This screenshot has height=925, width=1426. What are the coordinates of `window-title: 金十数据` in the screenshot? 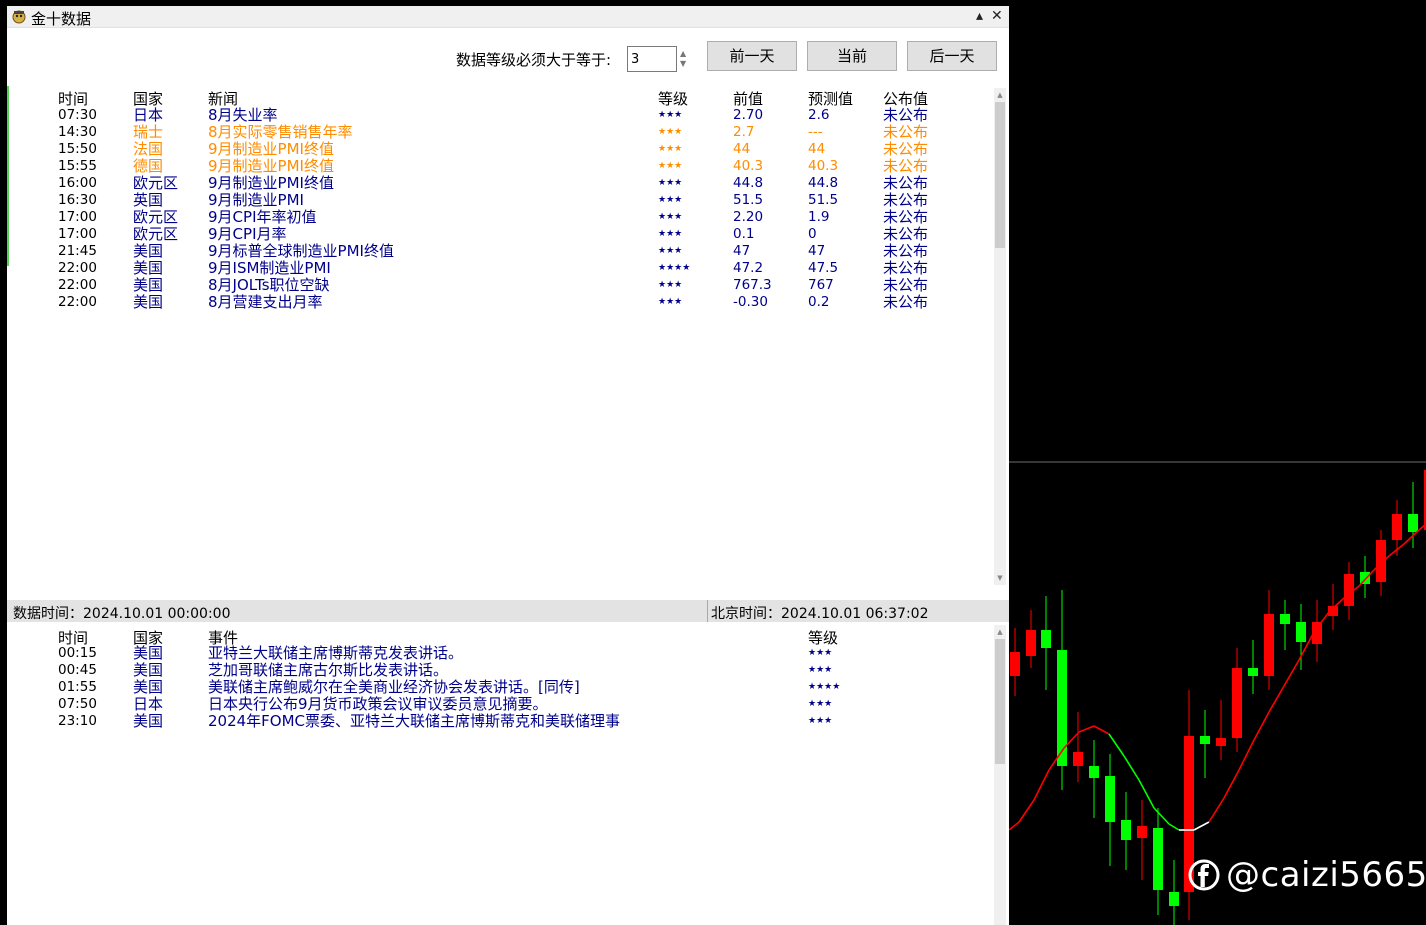 It's located at (61, 19).